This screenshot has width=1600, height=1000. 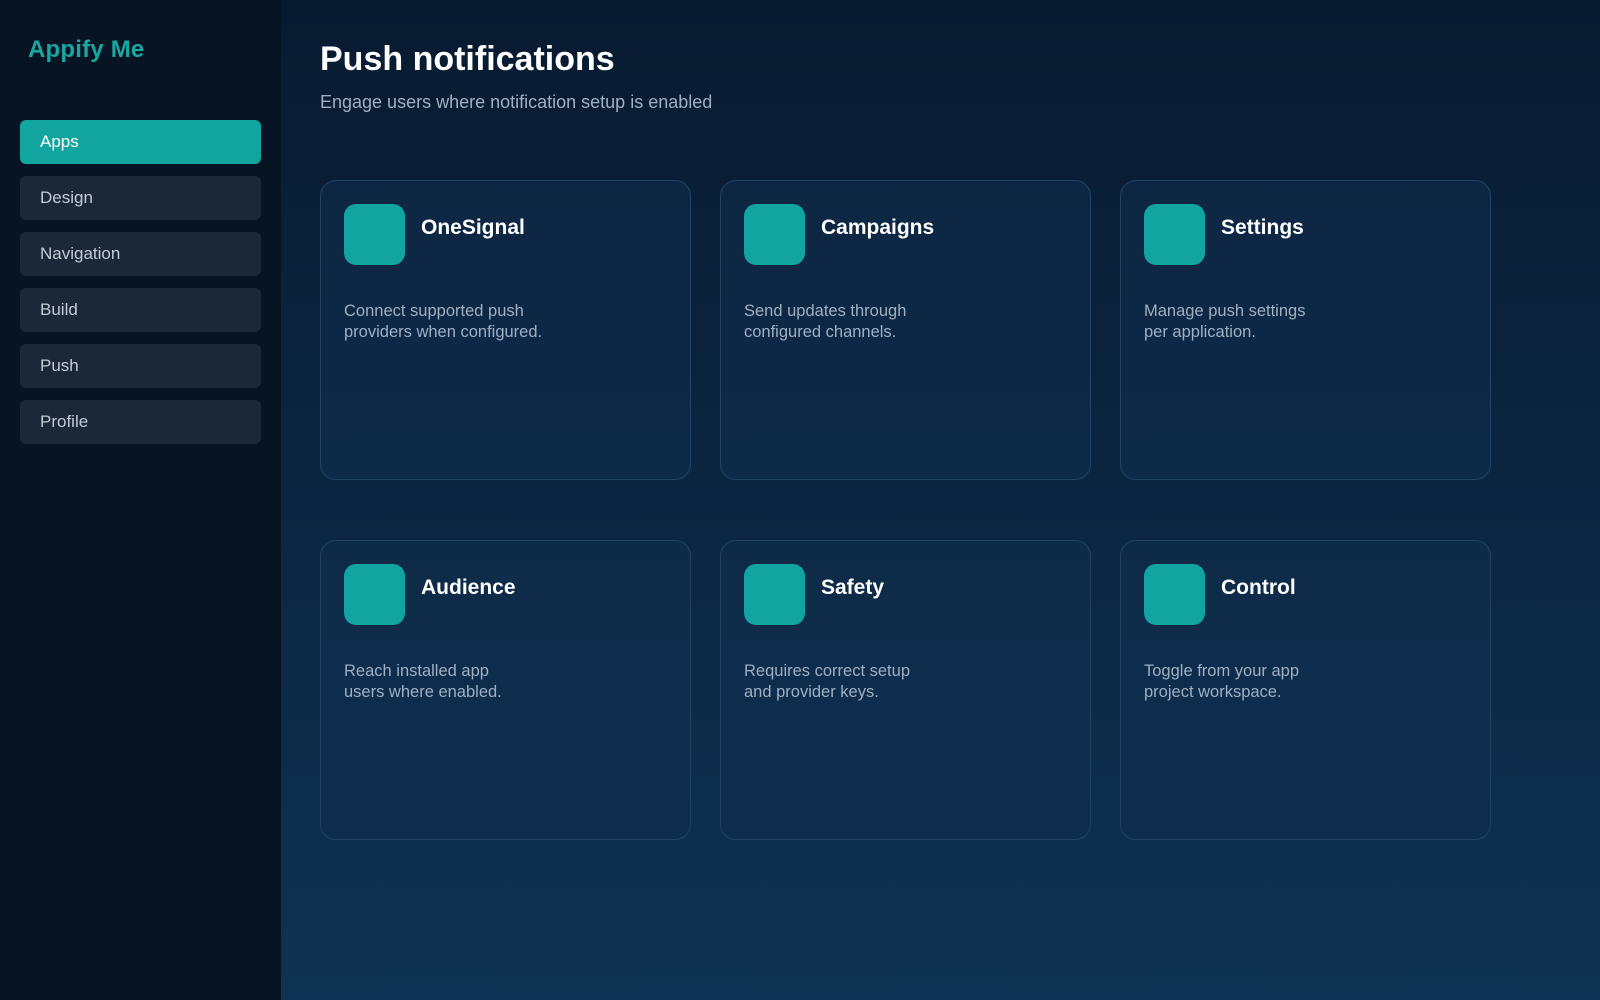 What do you see at coordinates (1213, 692) in the screenshot?
I see `card-description-line: project workspace.` at bounding box center [1213, 692].